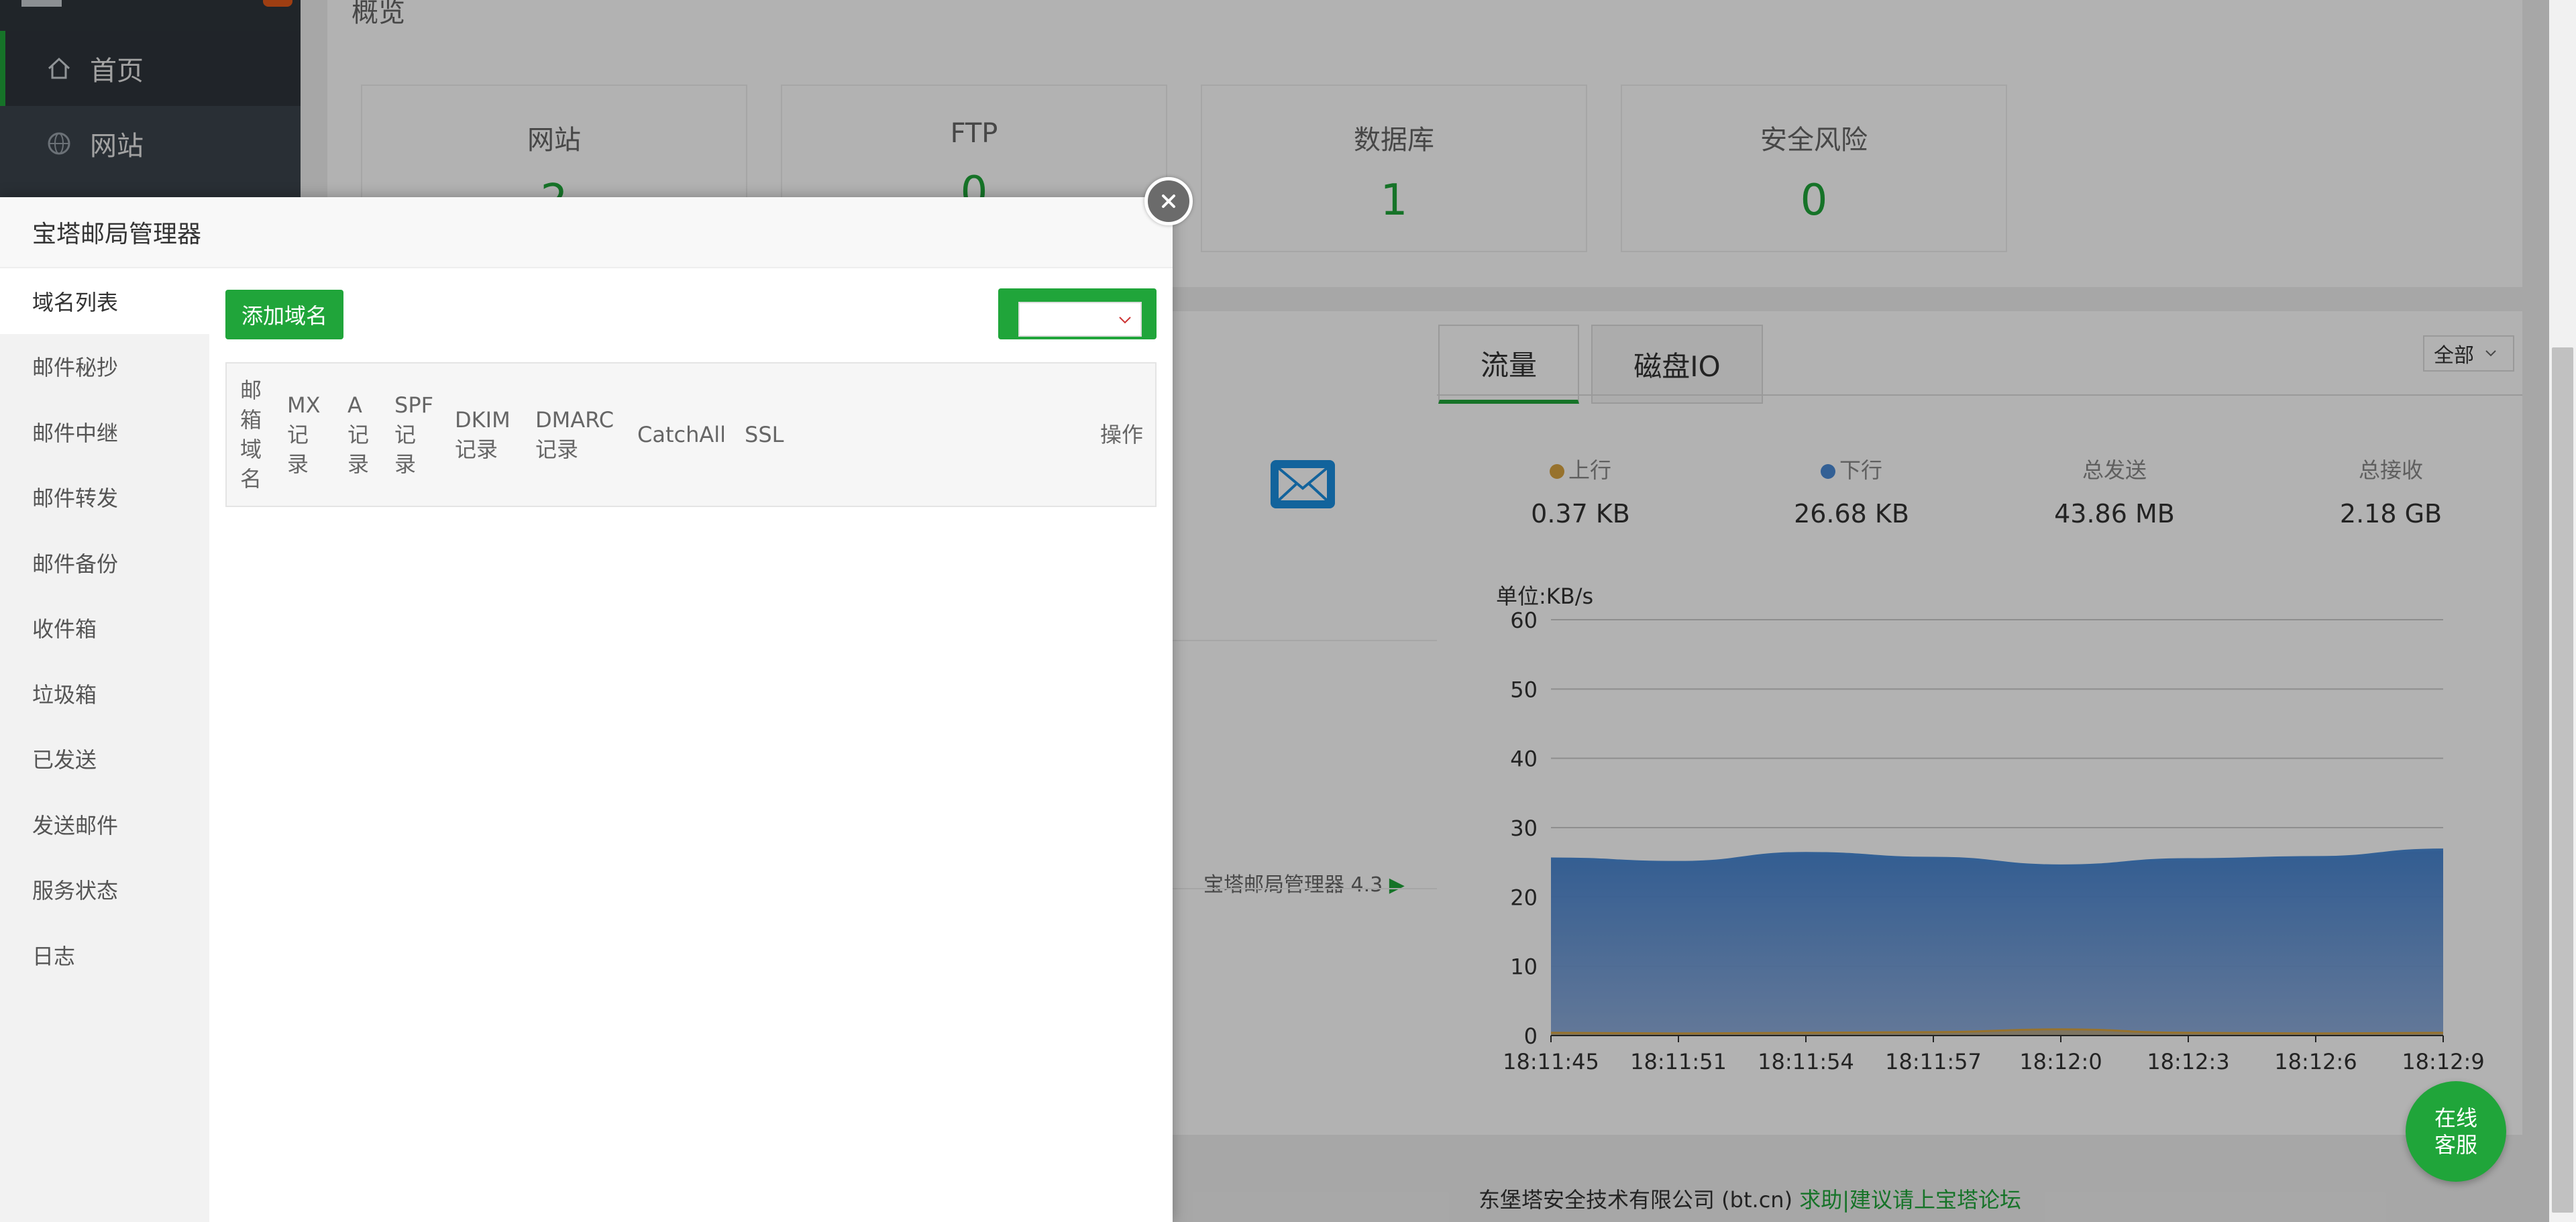 Image resolution: width=2576 pixels, height=1222 pixels. Describe the element at coordinates (1080, 319) in the screenshot. I see `filter-select` at that location.